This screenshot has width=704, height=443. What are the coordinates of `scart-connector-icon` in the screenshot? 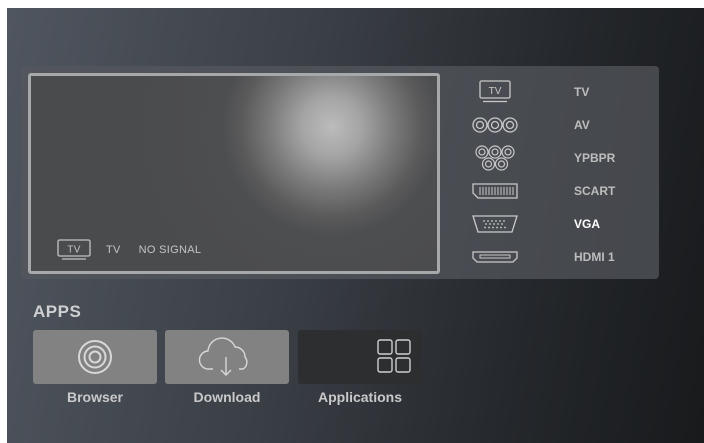 It's located at (495, 191).